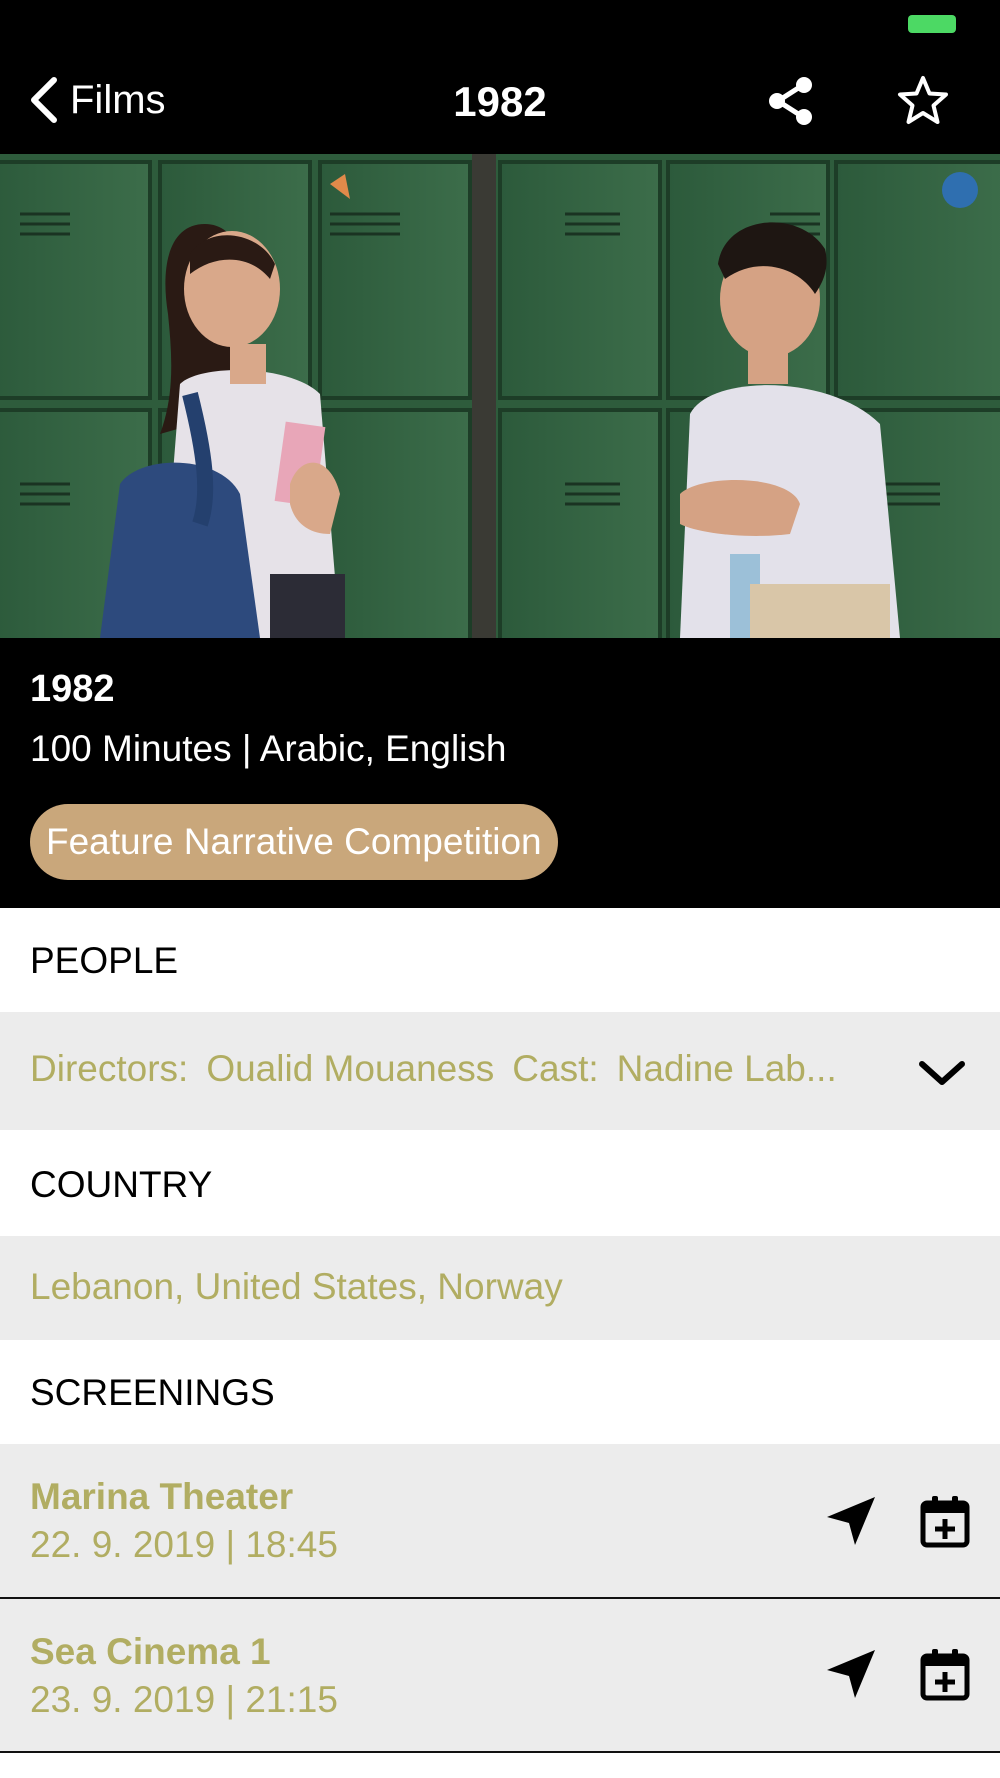  I want to click on share-icon, so click(790, 101).